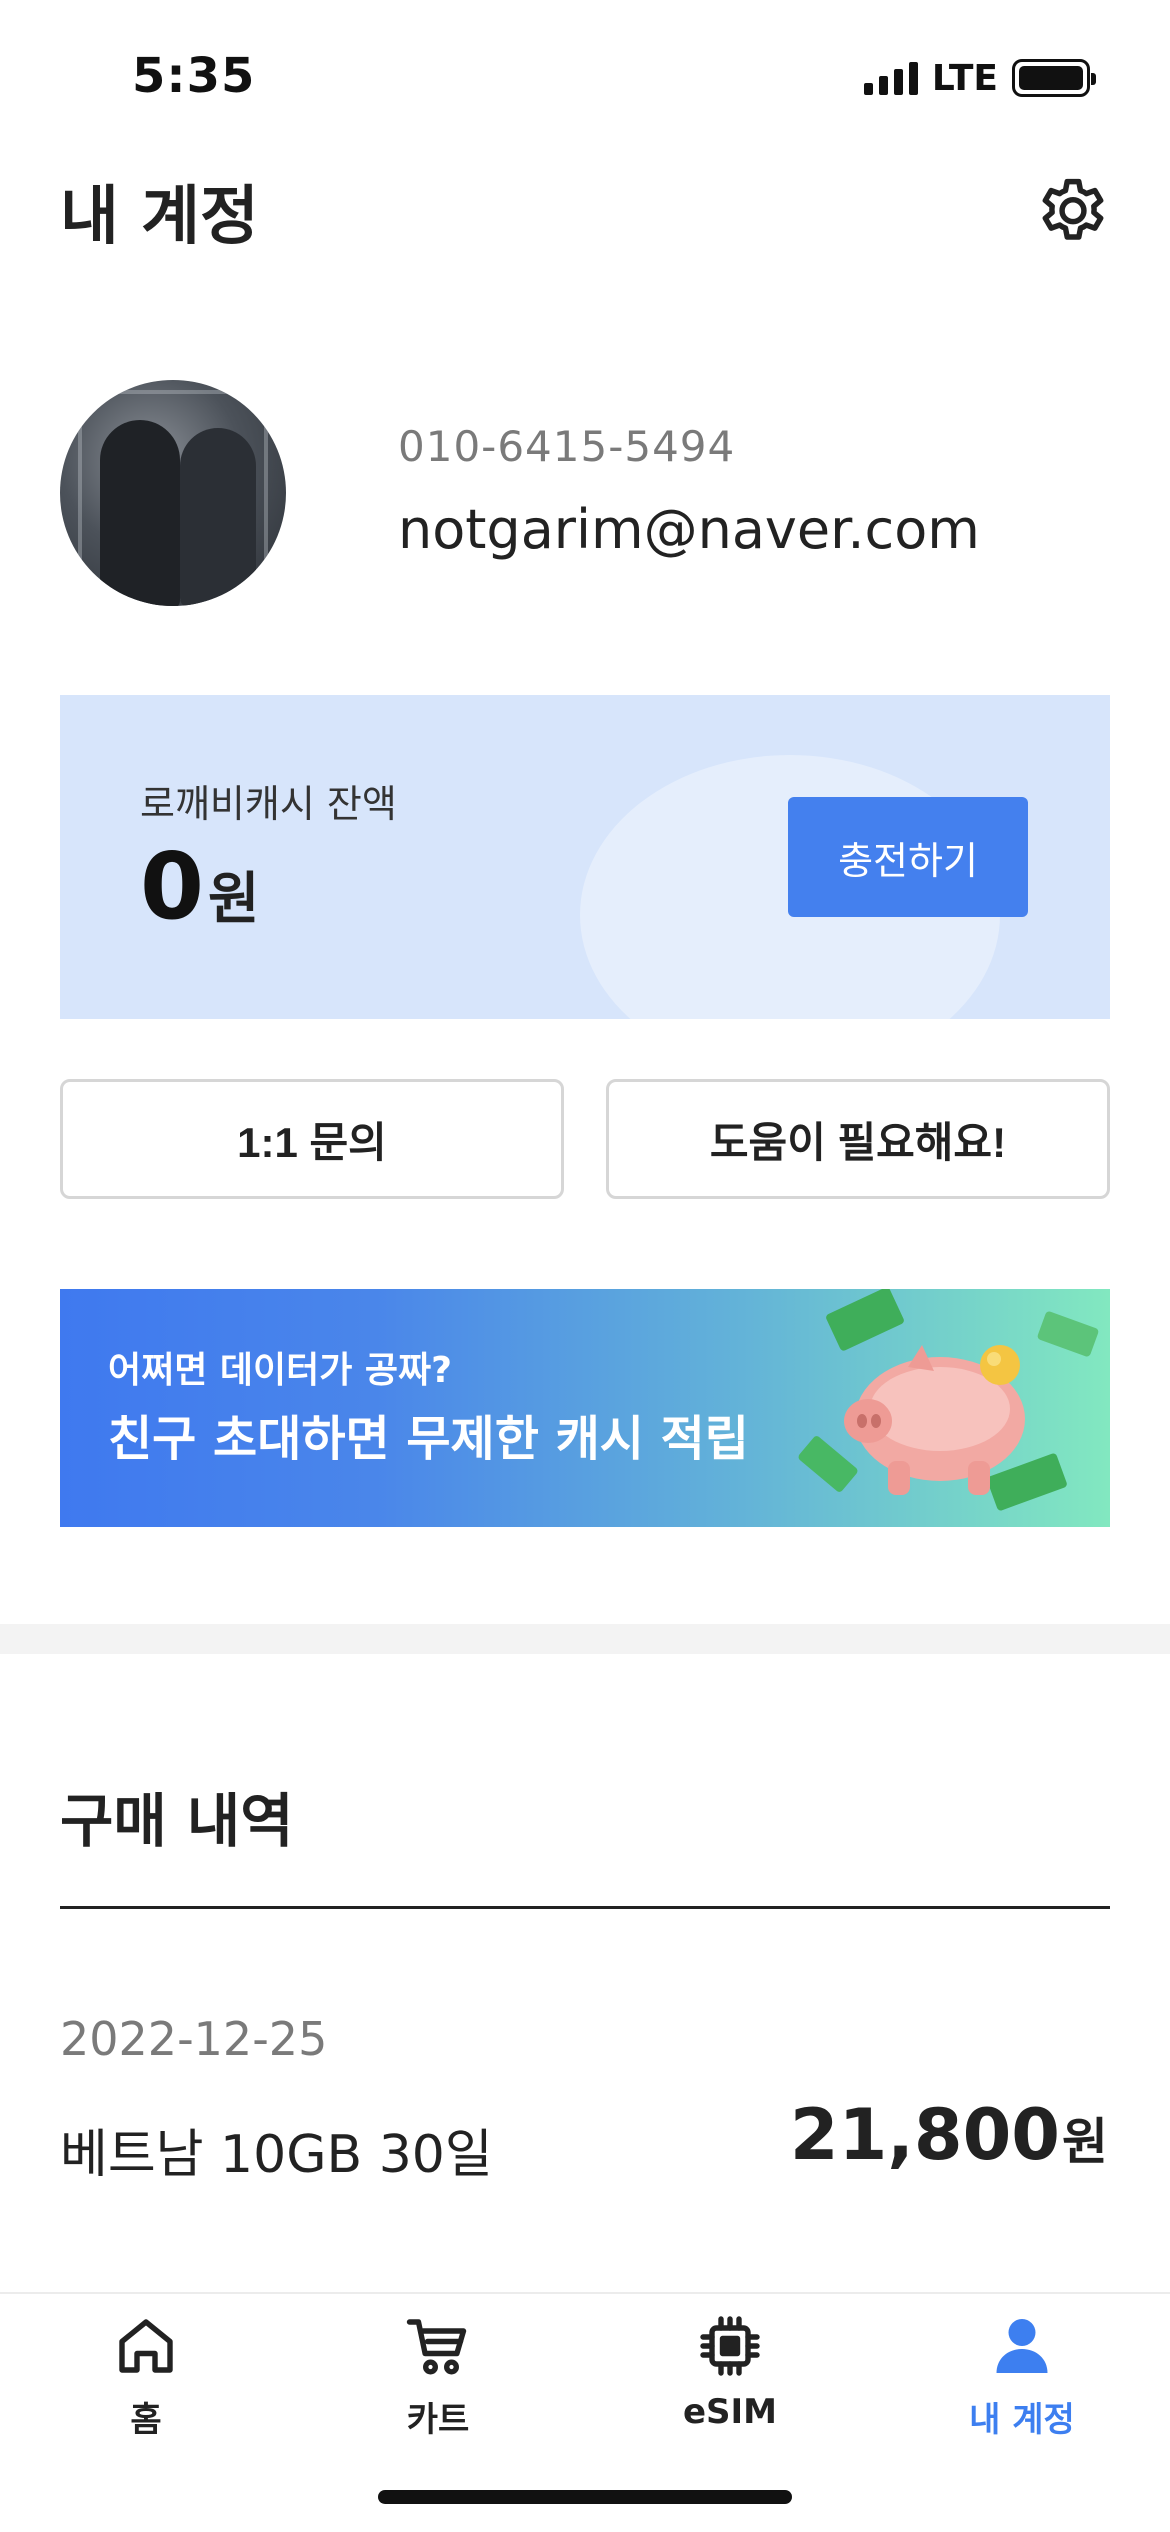  I want to click on network-type: LTE, so click(964, 78).